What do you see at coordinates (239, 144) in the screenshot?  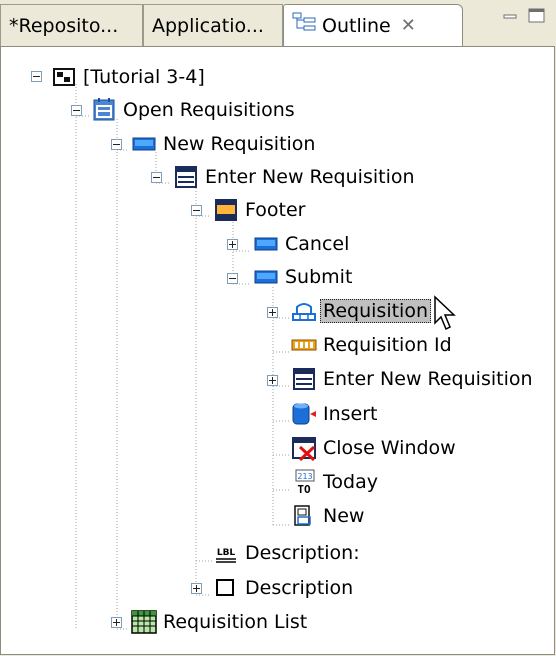 I see `tree-item-label: New Requisition` at bounding box center [239, 144].